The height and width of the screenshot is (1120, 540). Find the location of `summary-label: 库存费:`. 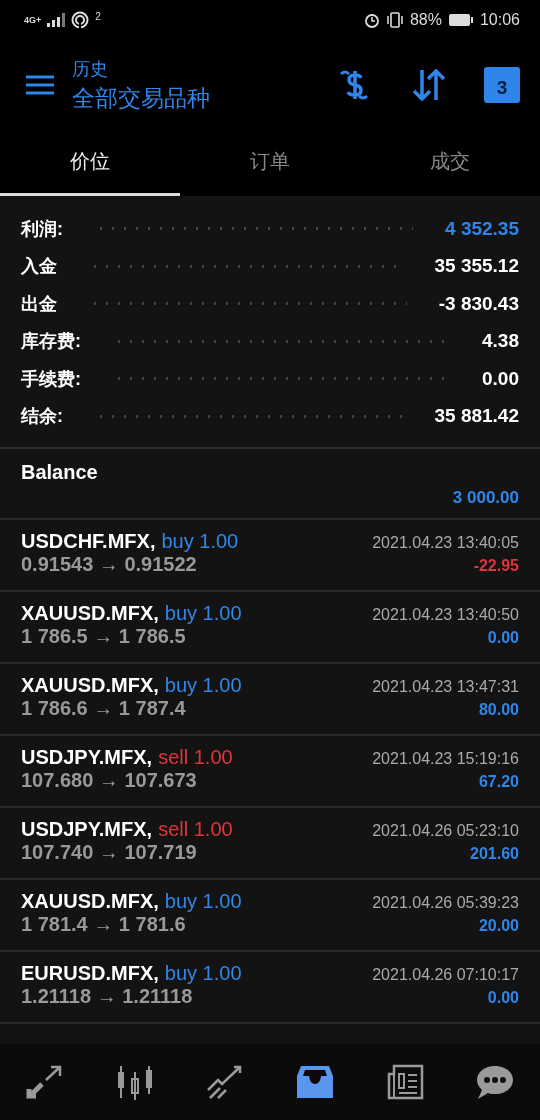

summary-label: 库存费: is located at coordinates (51, 342).